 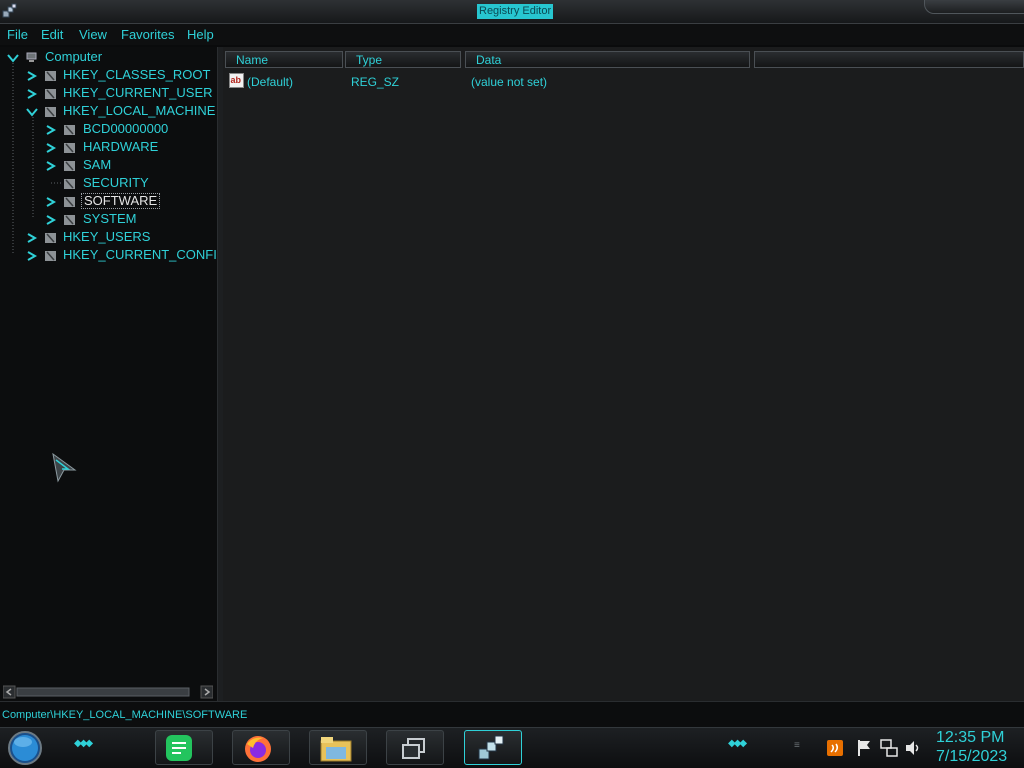 What do you see at coordinates (106, 237) in the screenshot?
I see `tree-node-hkey-users: HKEY_USERS` at bounding box center [106, 237].